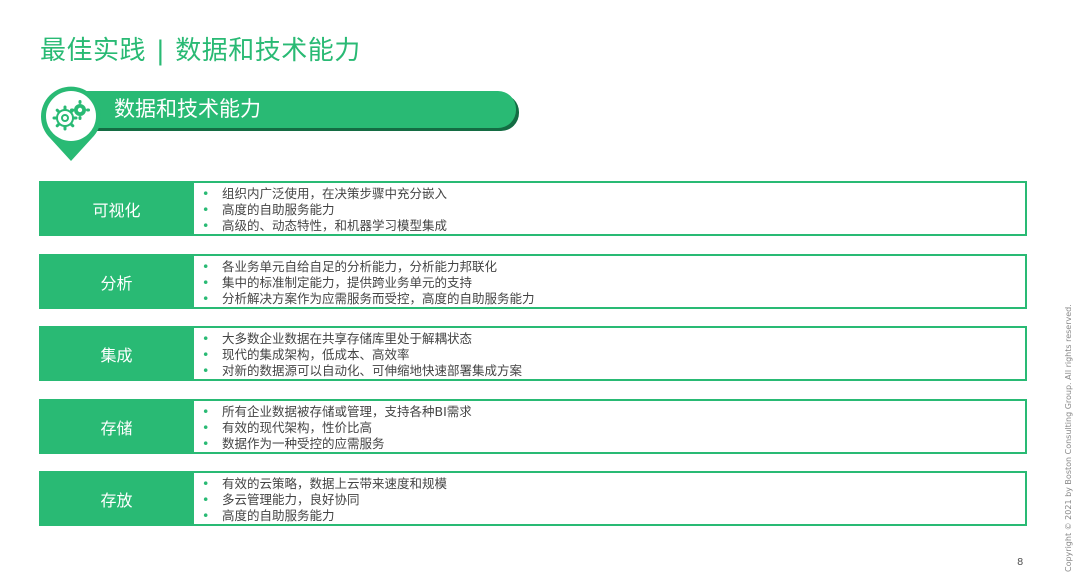  I want to click on page-number: 8, so click(1020, 562).